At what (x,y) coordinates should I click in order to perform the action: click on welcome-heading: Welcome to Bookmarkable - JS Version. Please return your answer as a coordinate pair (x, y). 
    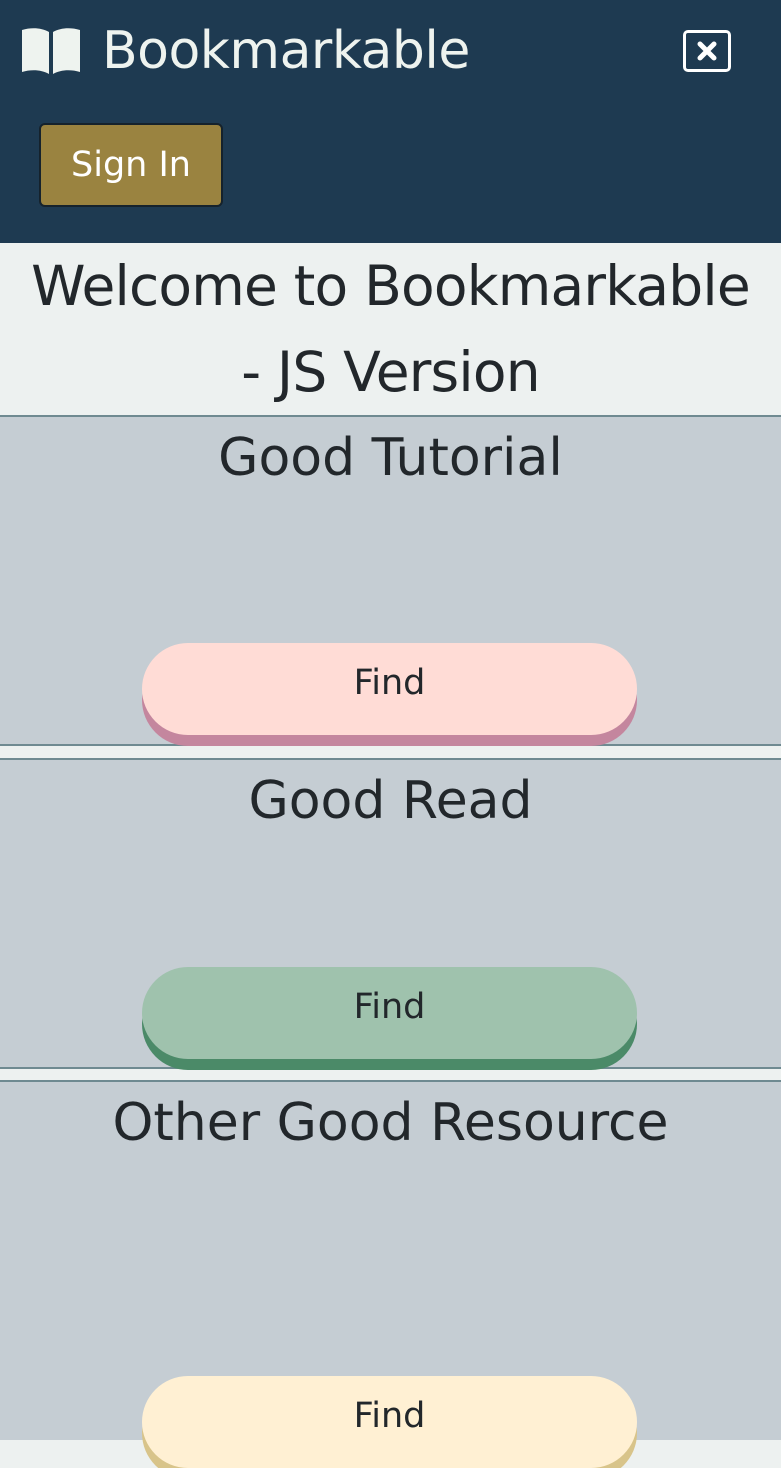
    Looking at the image, I should click on (390, 329).